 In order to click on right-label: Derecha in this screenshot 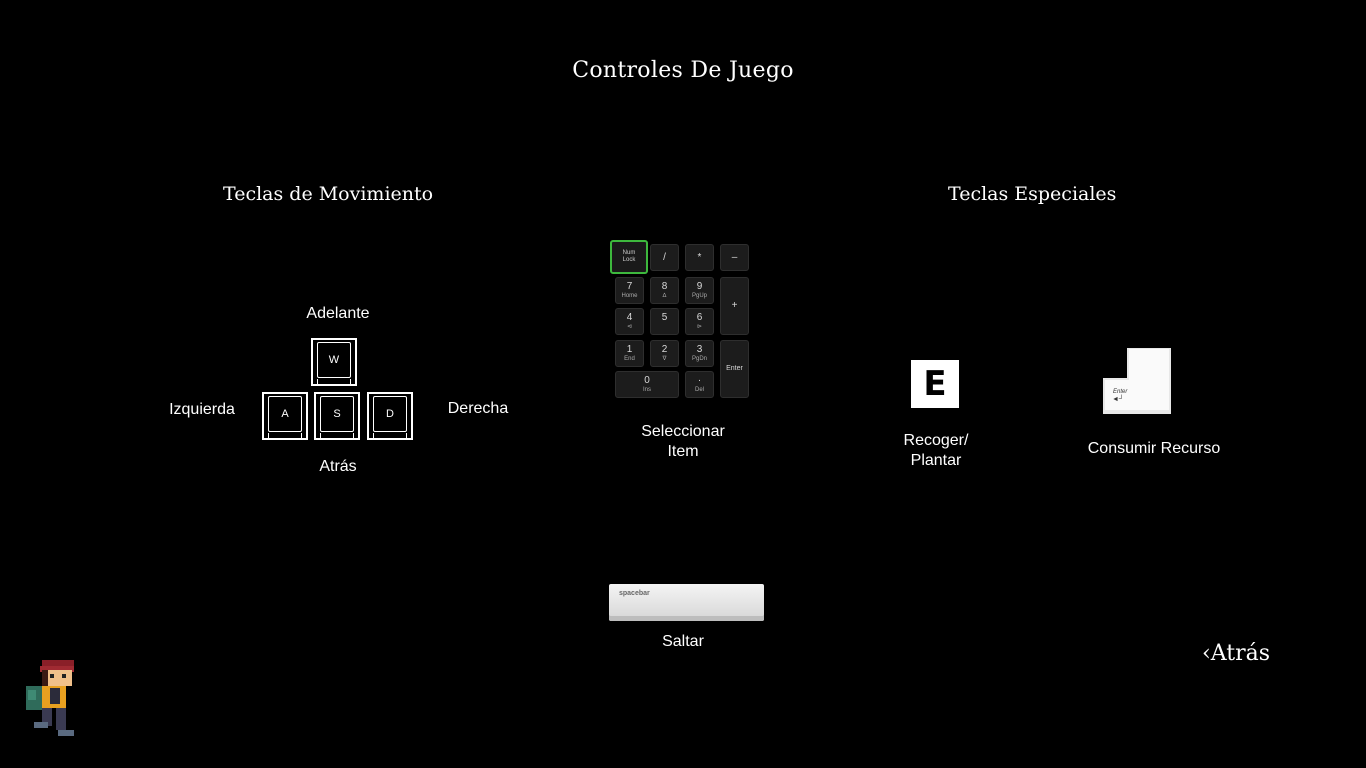, I will do `click(478, 408)`.